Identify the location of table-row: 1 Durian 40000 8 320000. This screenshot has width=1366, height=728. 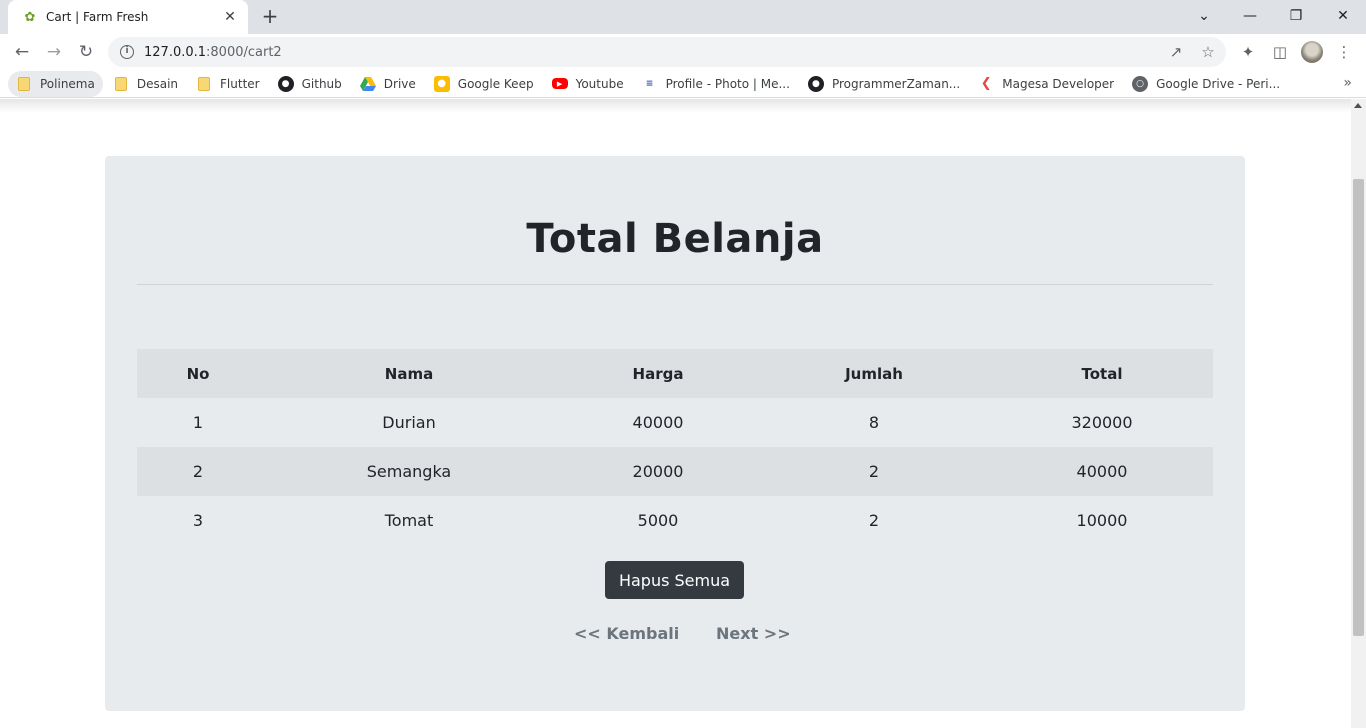
(675, 422).